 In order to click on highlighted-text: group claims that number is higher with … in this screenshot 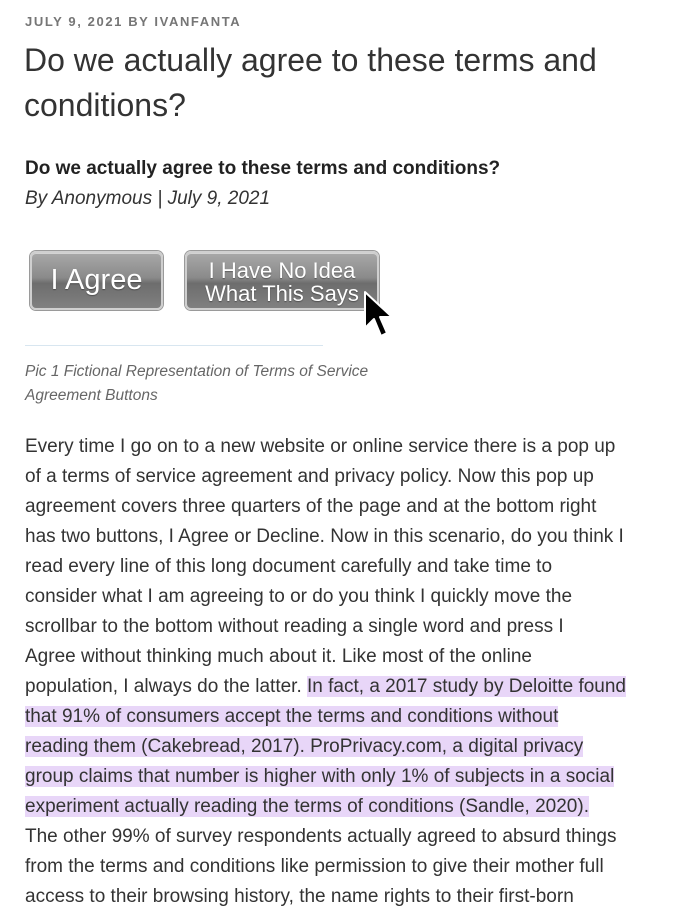, I will do `click(320, 776)`.